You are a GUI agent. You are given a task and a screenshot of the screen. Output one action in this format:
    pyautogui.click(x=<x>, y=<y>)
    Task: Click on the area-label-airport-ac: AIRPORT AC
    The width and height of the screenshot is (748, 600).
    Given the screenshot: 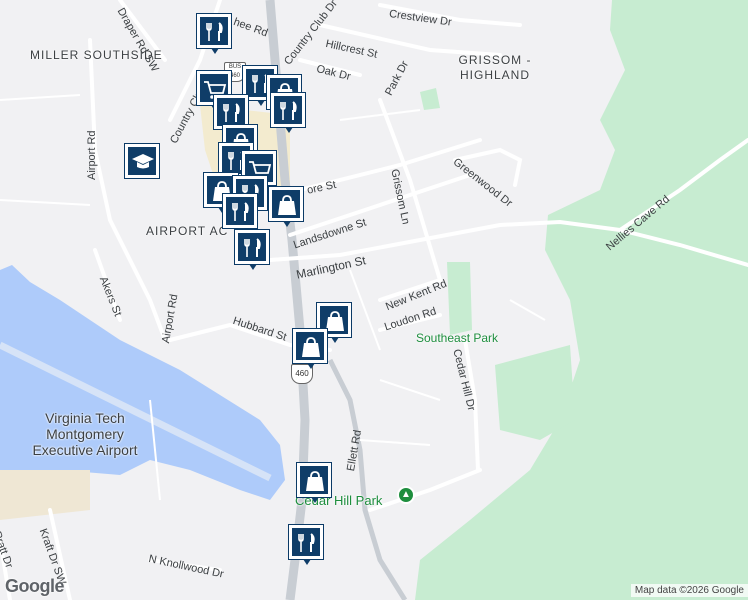 What is the action you would take?
    pyautogui.click(x=187, y=231)
    